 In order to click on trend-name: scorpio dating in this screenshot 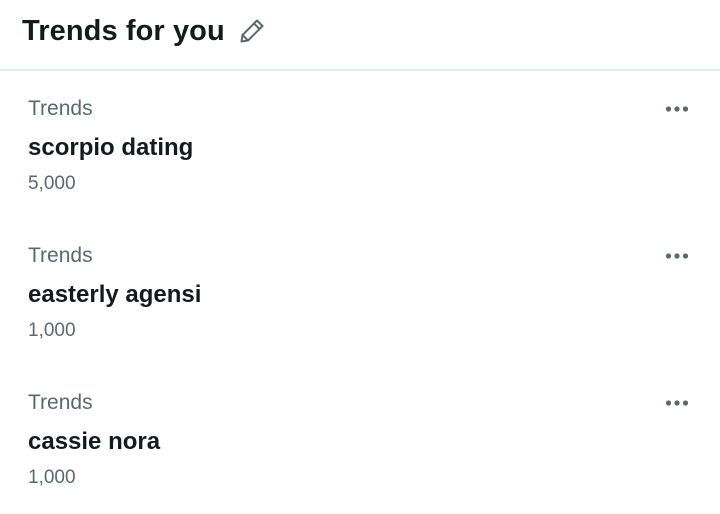, I will do `click(111, 147)`.